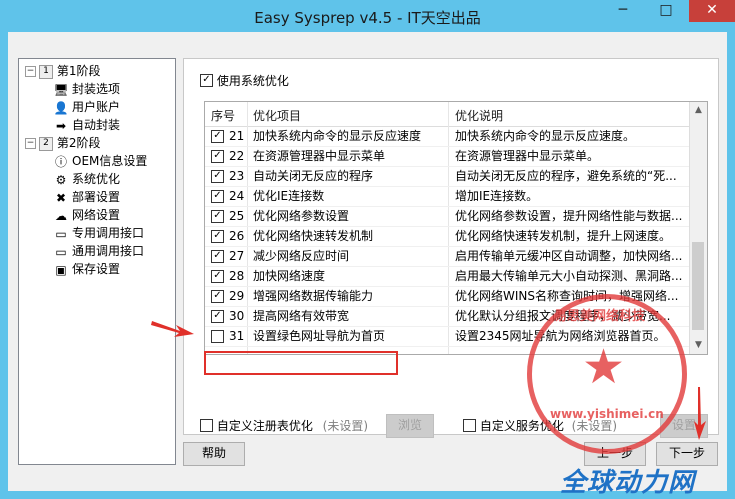 This screenshot has height=499, width=735. What do you see at coordinates (604, 367) in the screenshot?
I see `stamp-star-icon: ★` at bounding box center [604, 367].